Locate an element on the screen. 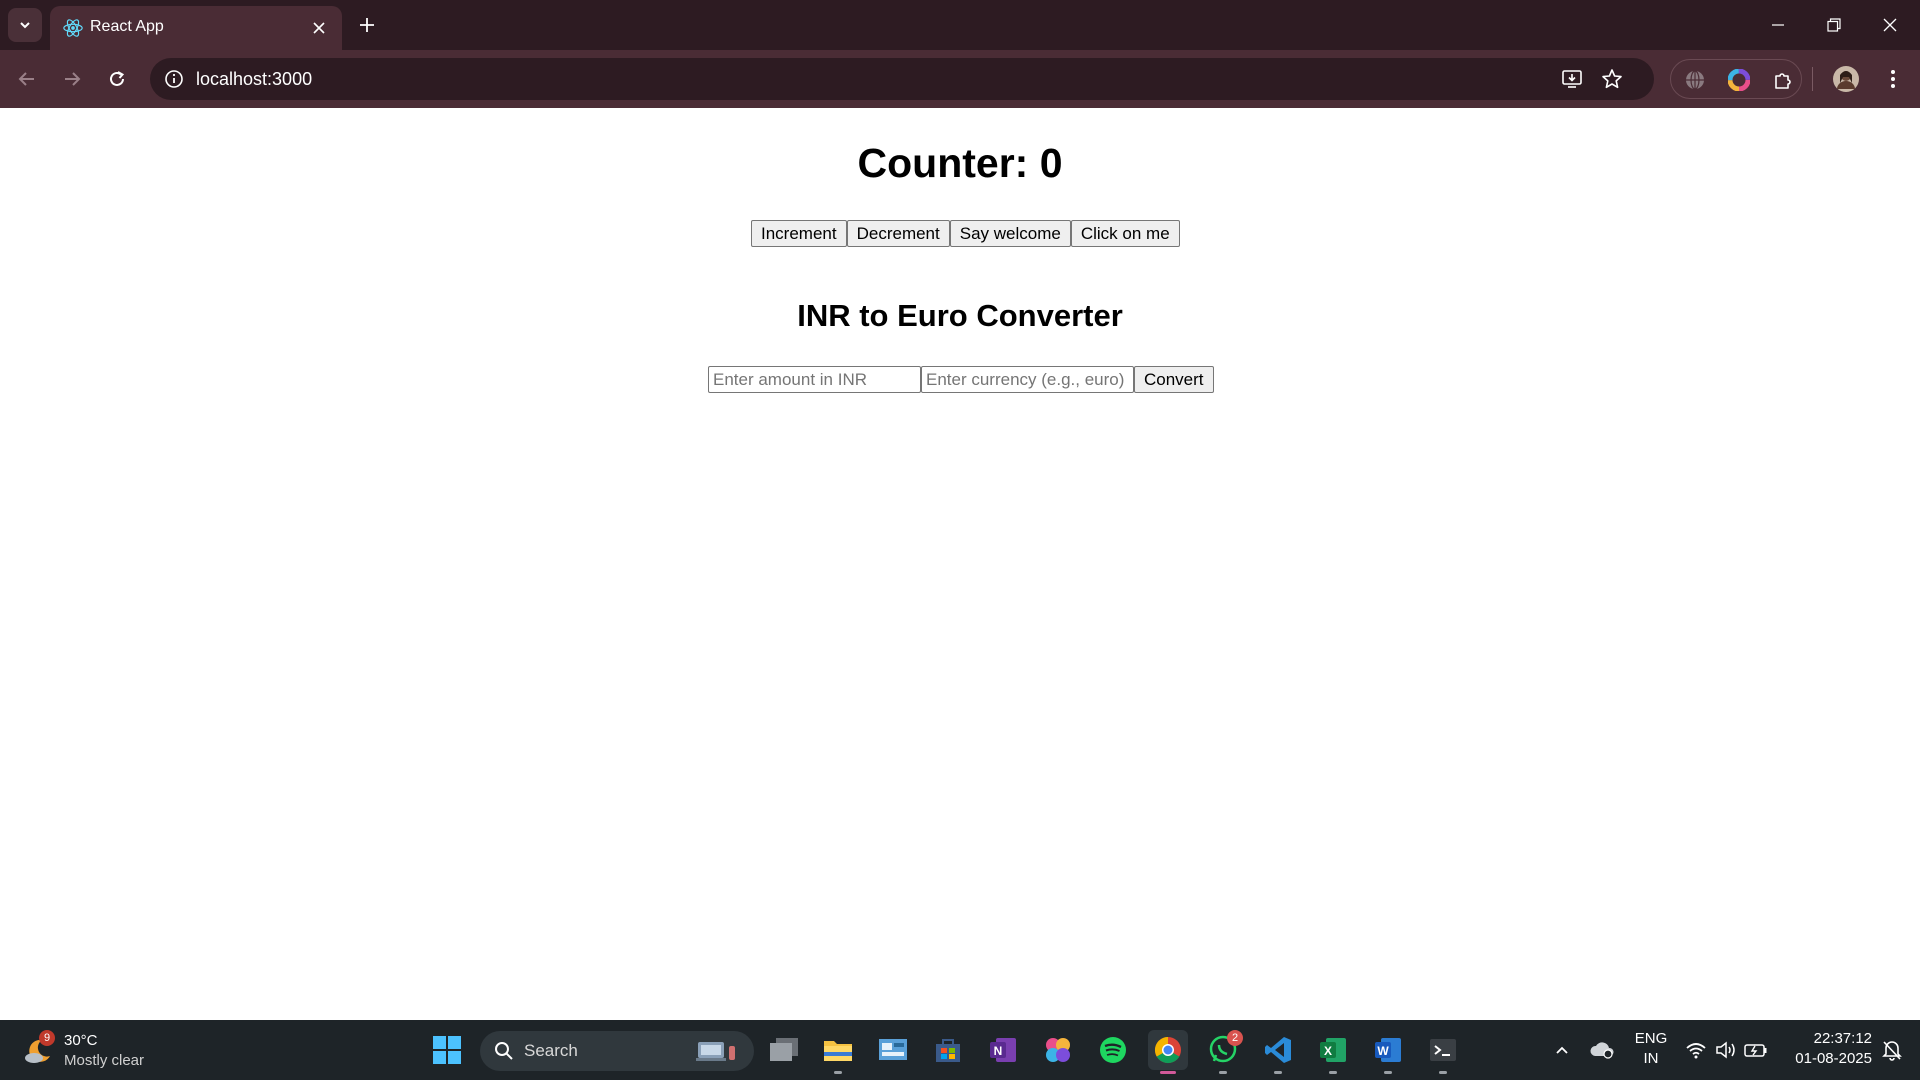 This screenshot has width=1920, height=1080. search-label: Search is located at coordinates (551, 1050).